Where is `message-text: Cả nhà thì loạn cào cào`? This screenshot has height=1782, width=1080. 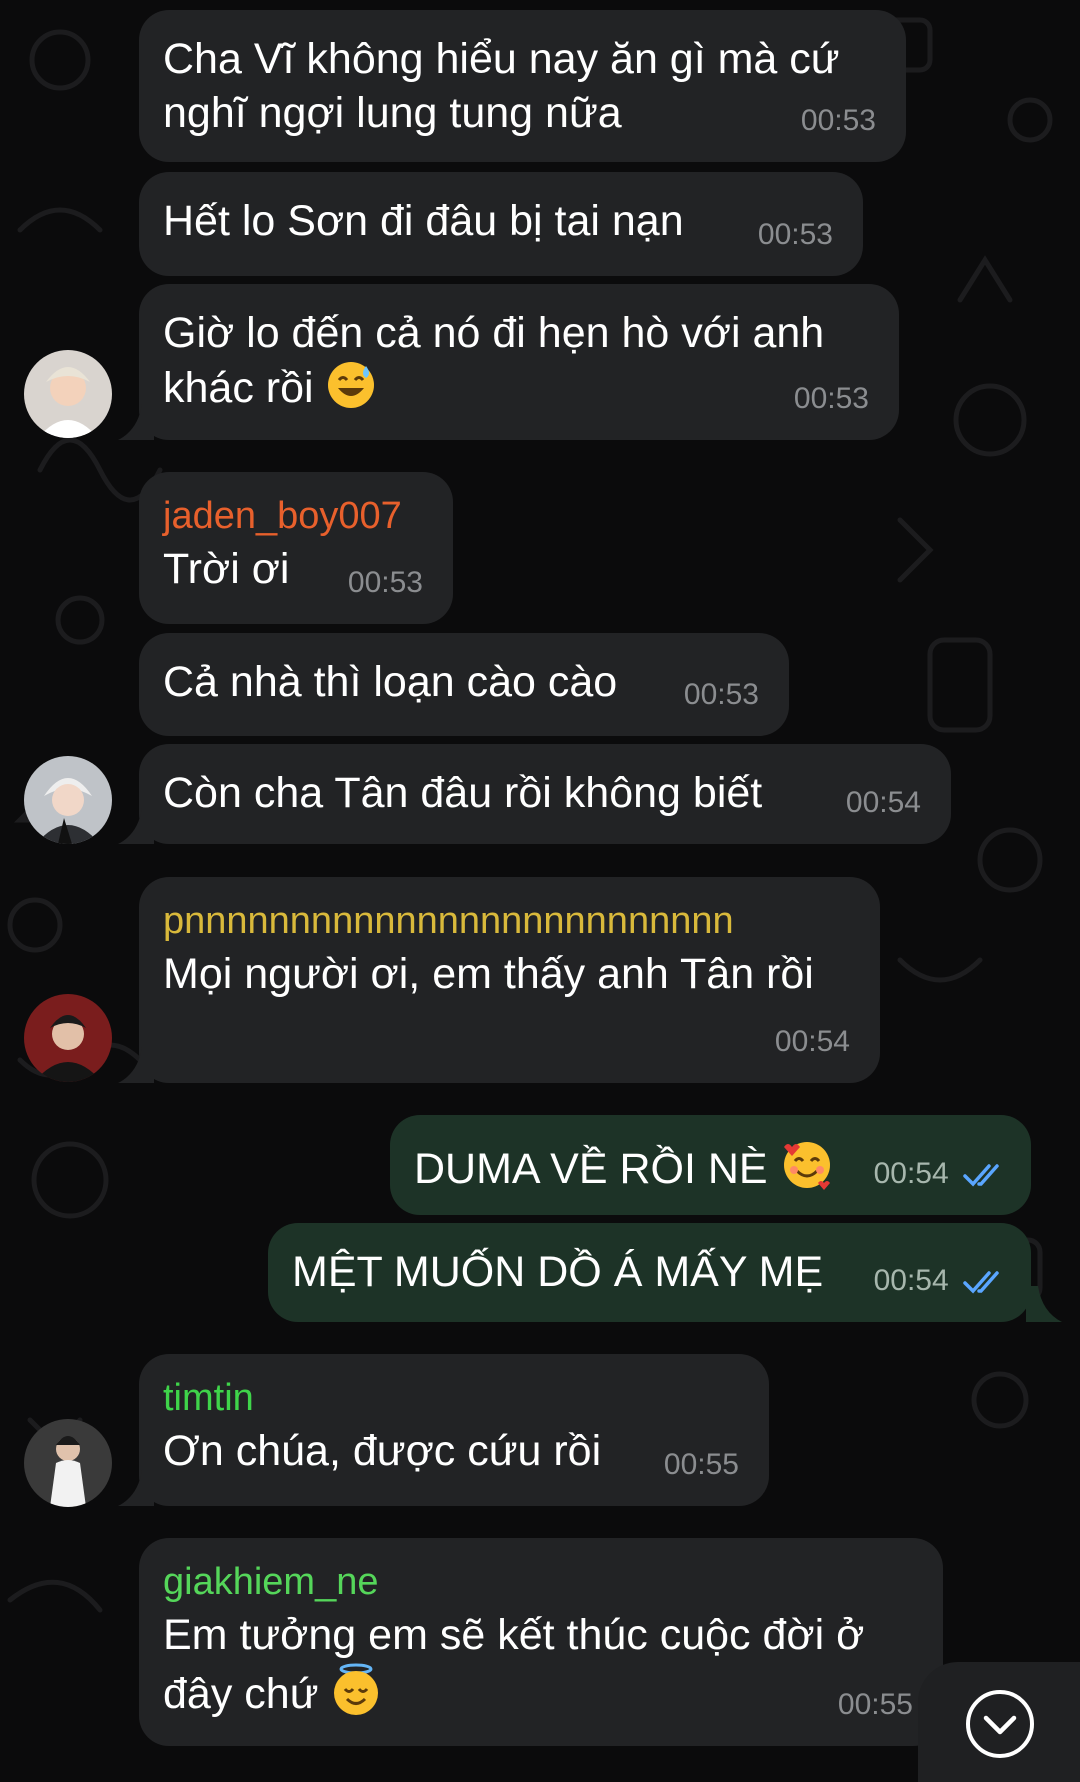 message-text: Cả nhà thì loạn cào cào is located at coordinates (390, 682).